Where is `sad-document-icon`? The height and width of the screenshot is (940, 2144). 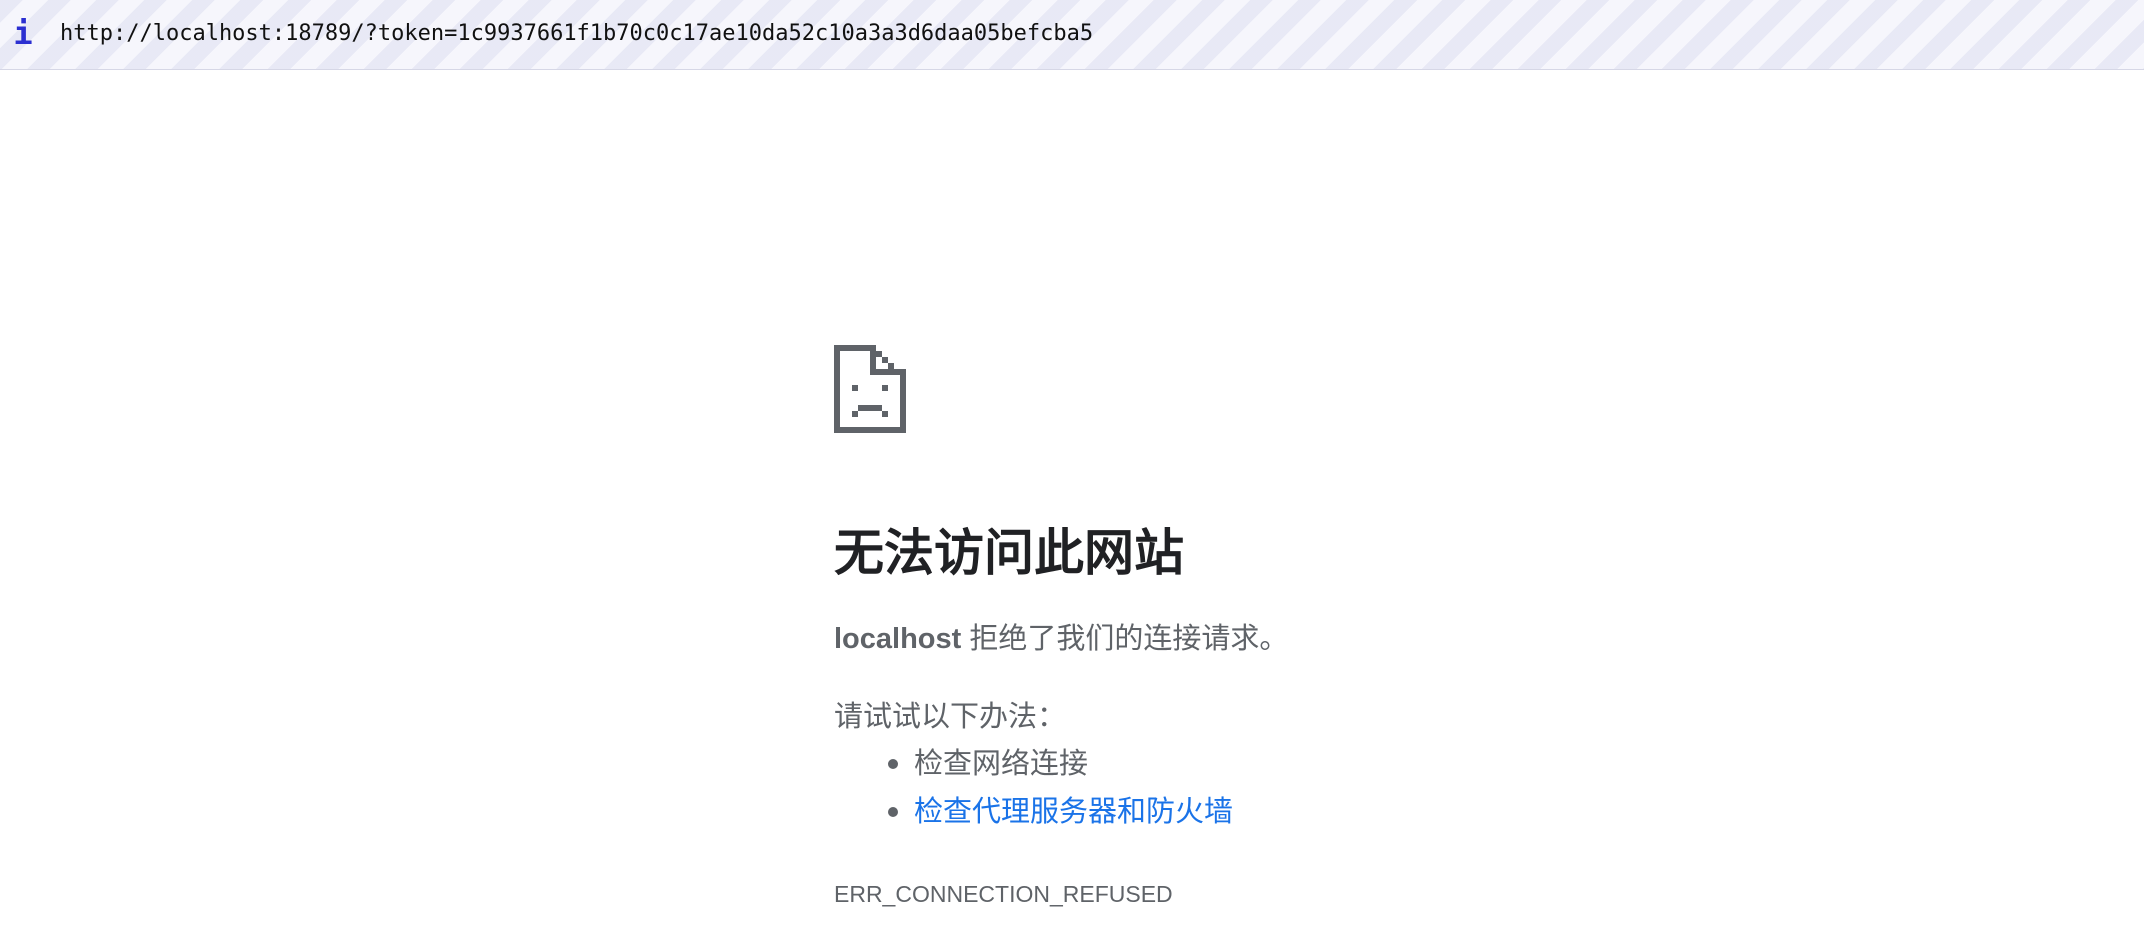 sad-document-icon is located at coordinates (870, 389).